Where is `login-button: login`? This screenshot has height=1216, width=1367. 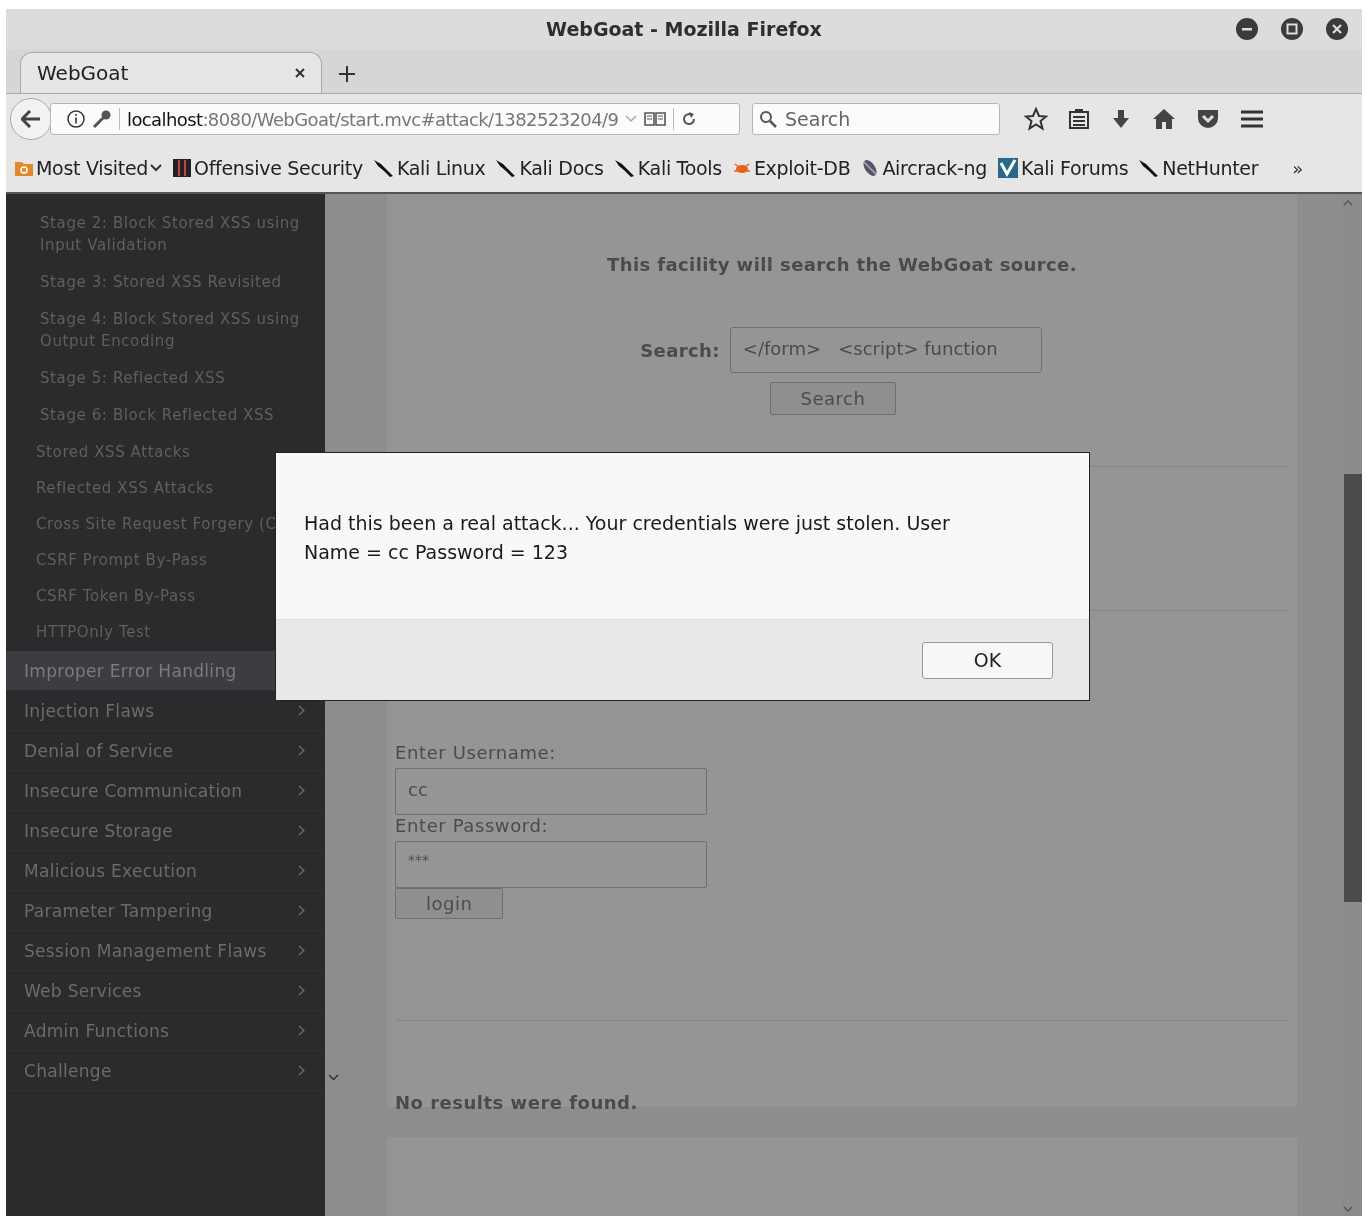
login-button: login is located at coordinates (449, 903).